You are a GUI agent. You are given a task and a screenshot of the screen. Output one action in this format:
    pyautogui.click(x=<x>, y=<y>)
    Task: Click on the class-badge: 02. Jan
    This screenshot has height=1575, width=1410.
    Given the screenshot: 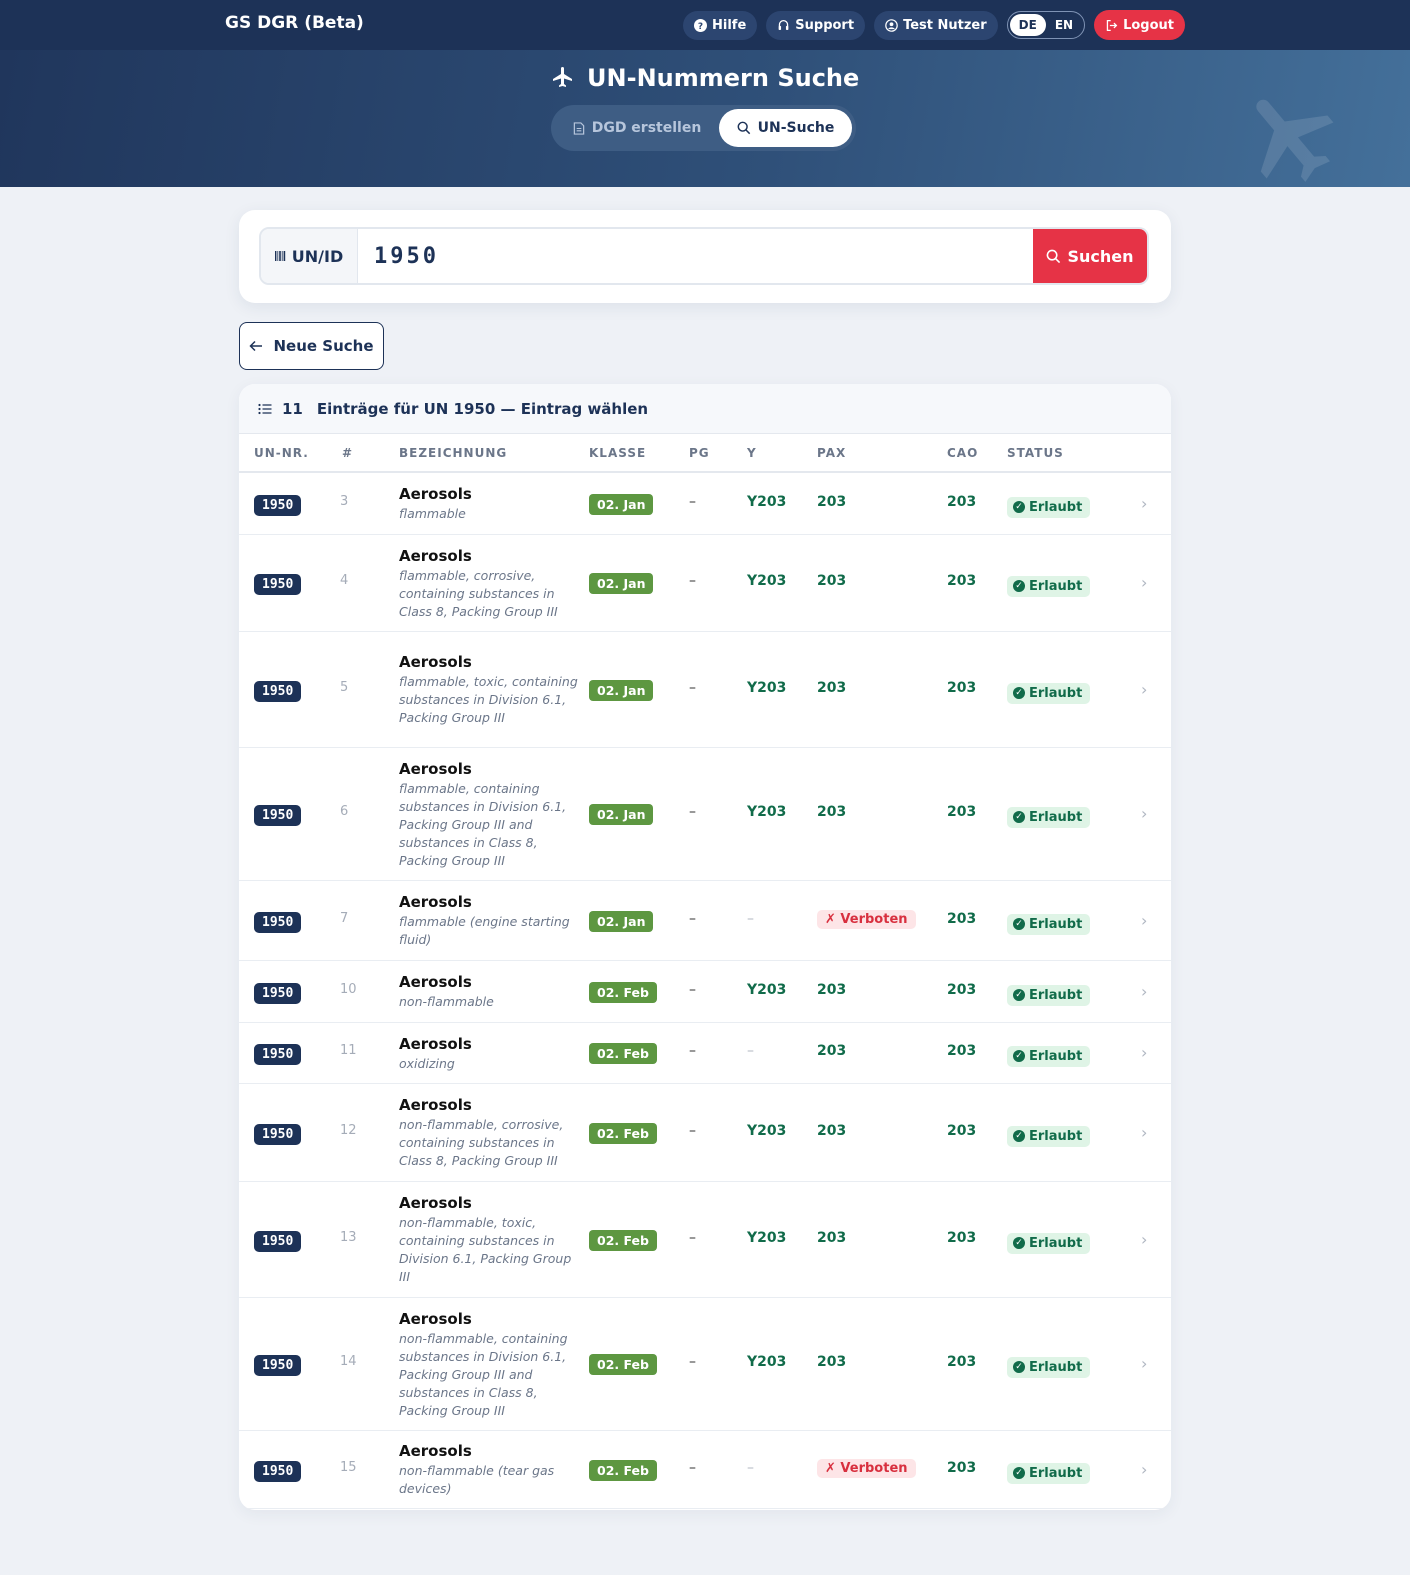 What is the action you would take?
    pyautogui.click(x=621, y=921)
    